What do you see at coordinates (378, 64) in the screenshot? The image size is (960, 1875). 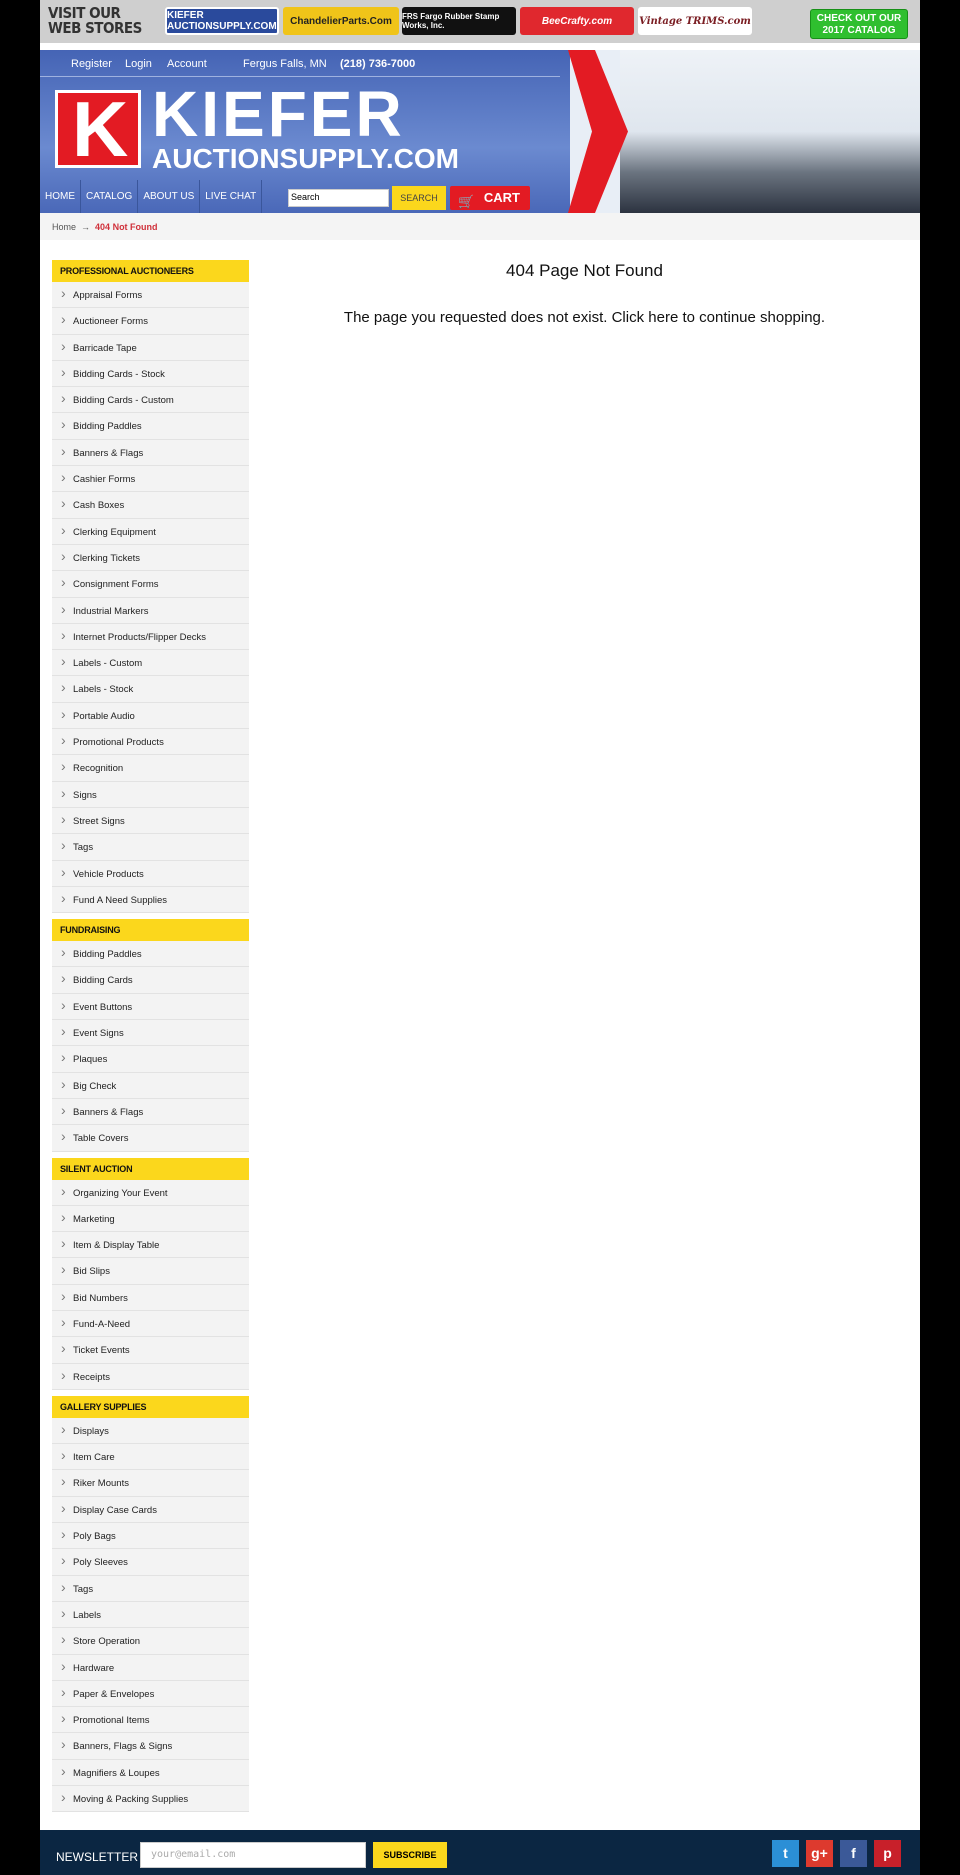 I see `phone-number: (218) 736-7000` at bounding box center [378, 64].